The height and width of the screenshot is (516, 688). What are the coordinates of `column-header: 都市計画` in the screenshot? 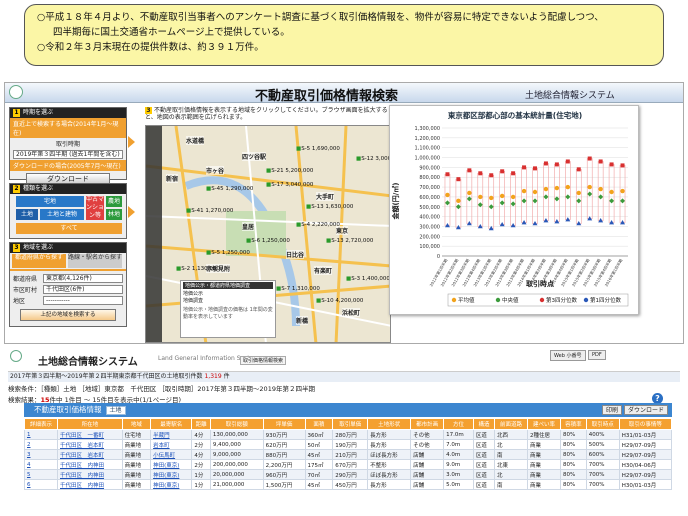 It's located at (427, 424).